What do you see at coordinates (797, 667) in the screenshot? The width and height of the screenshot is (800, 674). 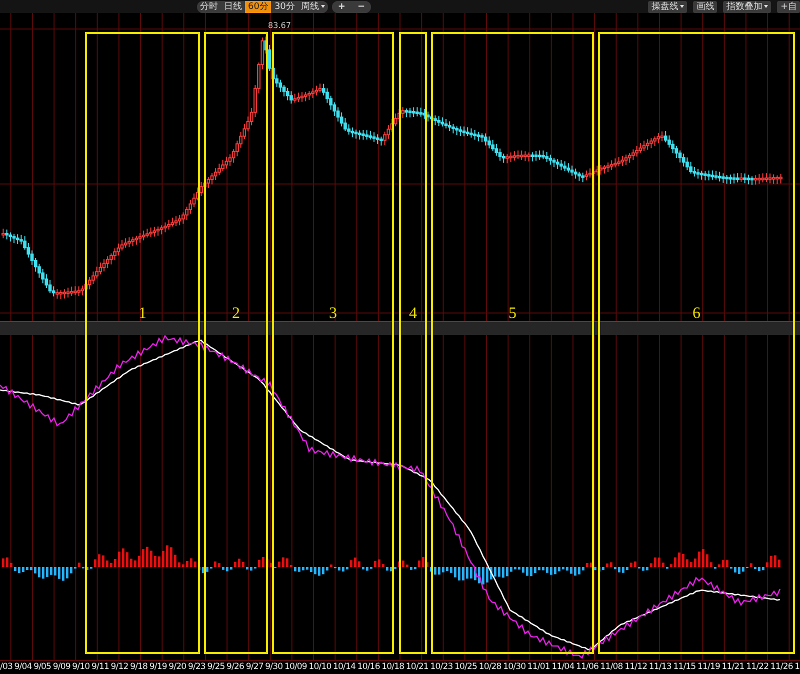 I see `date-label: 1` at bounding box center [797, 667].